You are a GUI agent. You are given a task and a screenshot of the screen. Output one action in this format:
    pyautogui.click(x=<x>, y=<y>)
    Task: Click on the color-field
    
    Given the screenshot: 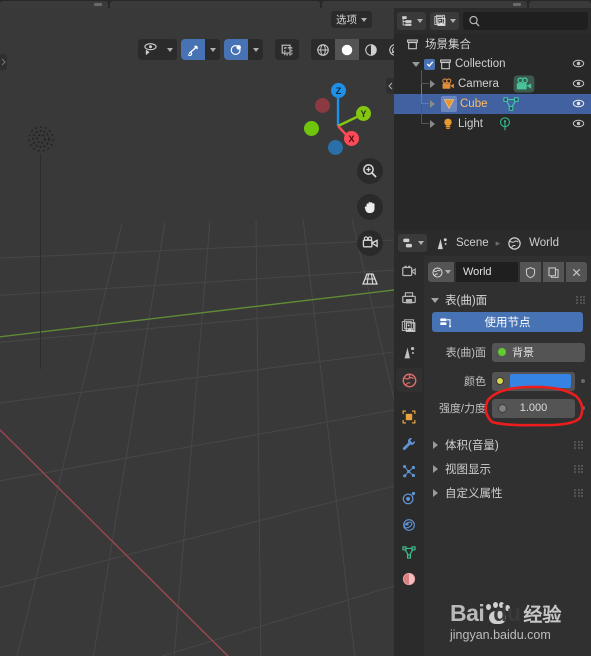 What is the action you would take?
    pyautogui.click(x=533, y=381)
    